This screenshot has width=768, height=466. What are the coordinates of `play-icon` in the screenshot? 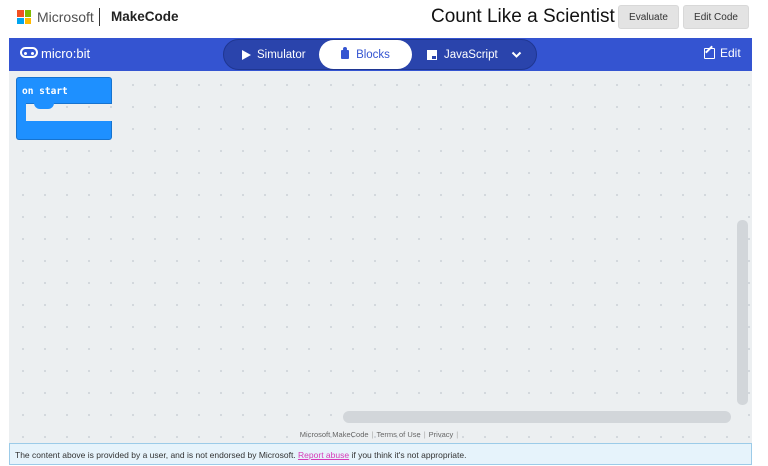 It's located at (246, 54).